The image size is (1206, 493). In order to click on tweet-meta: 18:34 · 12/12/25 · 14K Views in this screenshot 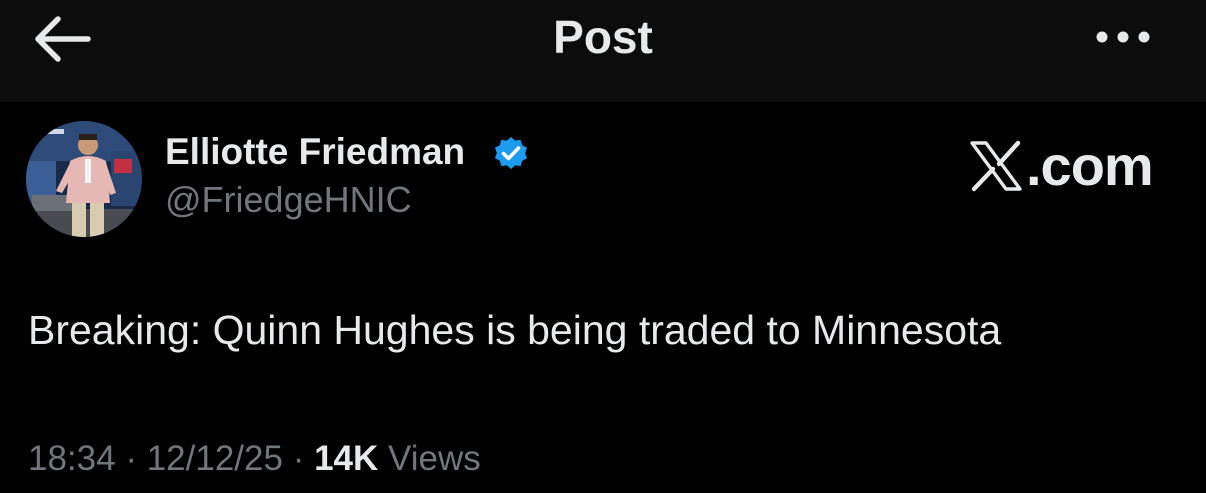, I will do `click(254, 459)`.